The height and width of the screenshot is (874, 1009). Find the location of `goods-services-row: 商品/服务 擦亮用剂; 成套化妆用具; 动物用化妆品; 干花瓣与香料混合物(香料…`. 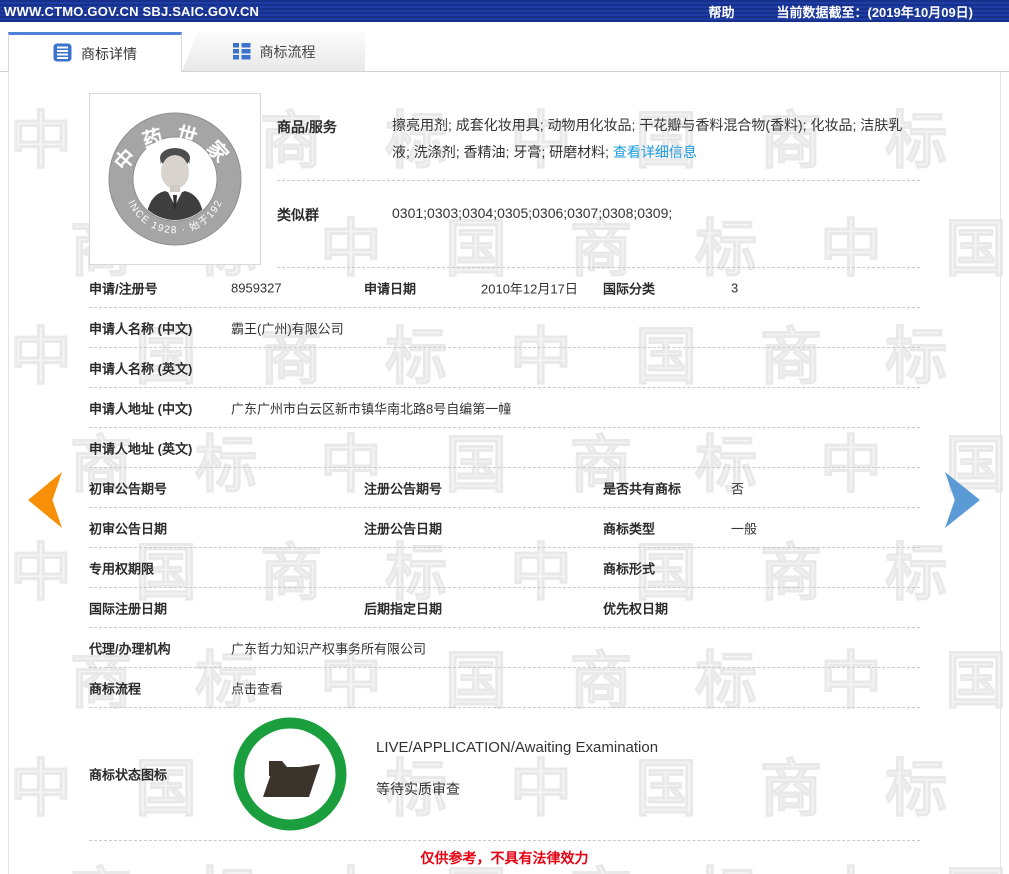

goods-services-row: 商品/服务 擦亮用剂; 成套化妆用具; 动物用化妆品; 干花瓣与香料混合物(香料… is located at coordinates (598, 137).